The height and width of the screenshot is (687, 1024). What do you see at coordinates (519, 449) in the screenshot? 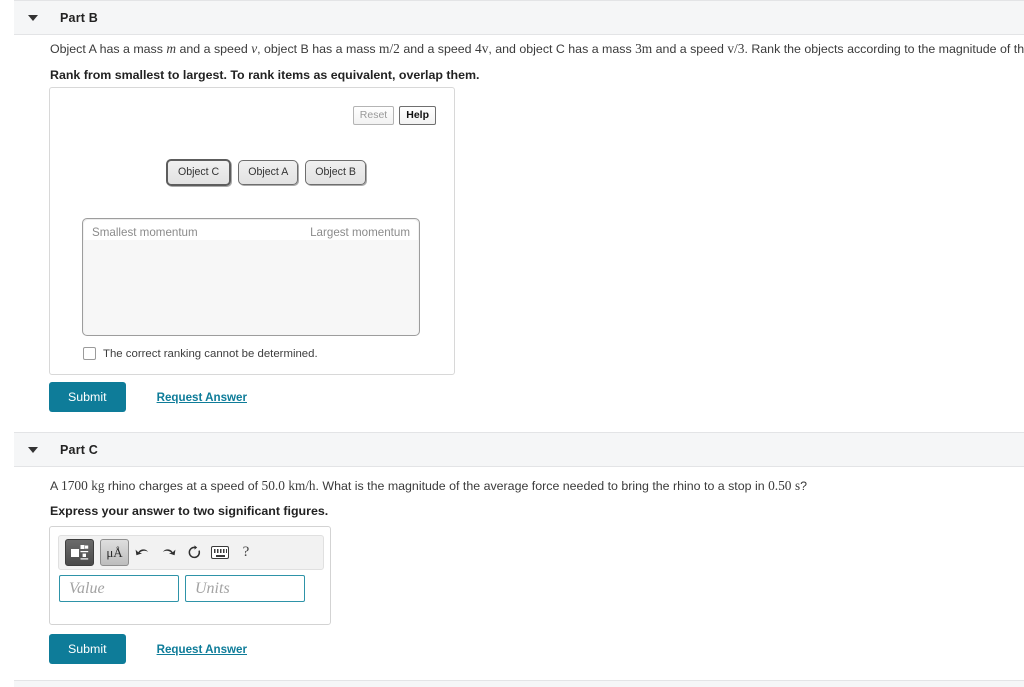
I see `part-c-header: Part C` at bounding box center [519, 449].